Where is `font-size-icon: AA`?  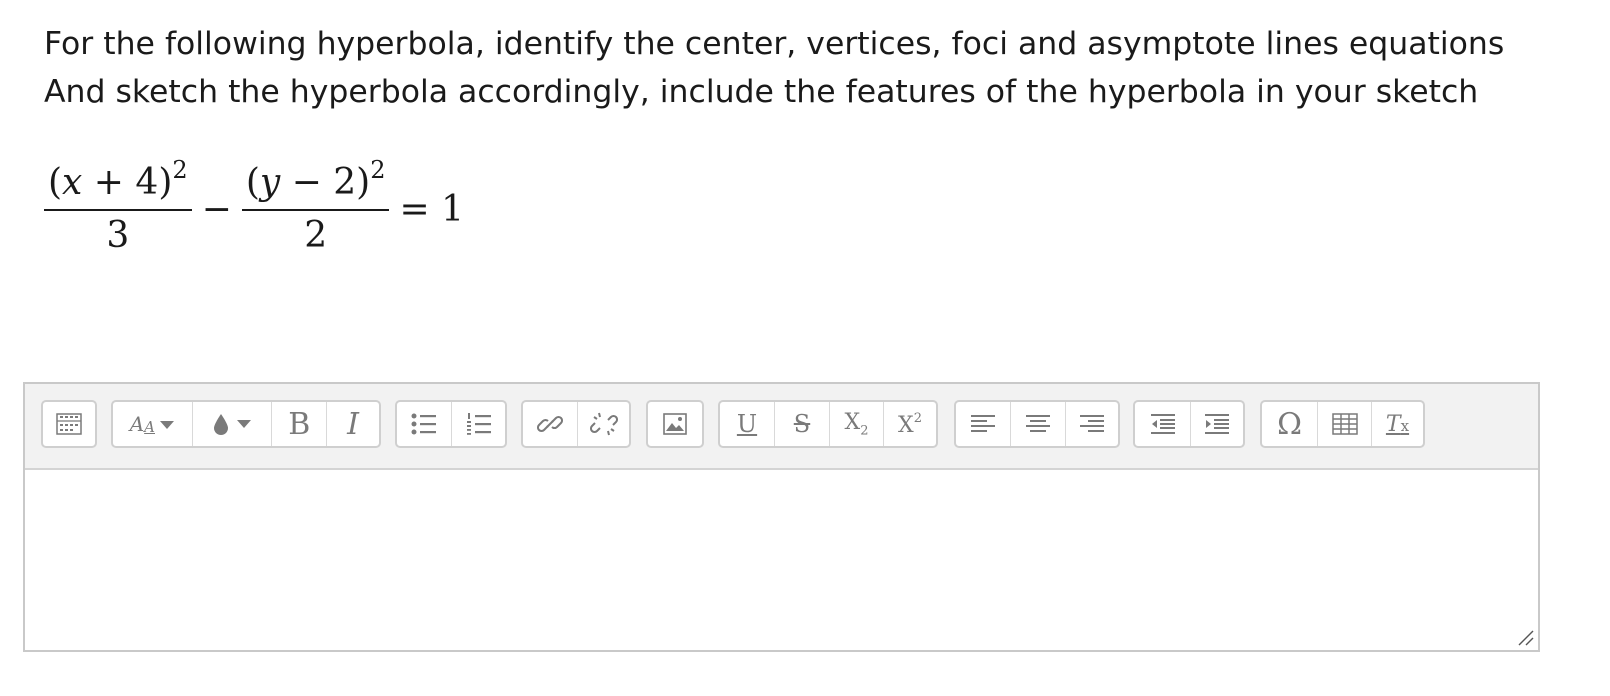 font-size-icon: AA is located at coordinates (152, 424).